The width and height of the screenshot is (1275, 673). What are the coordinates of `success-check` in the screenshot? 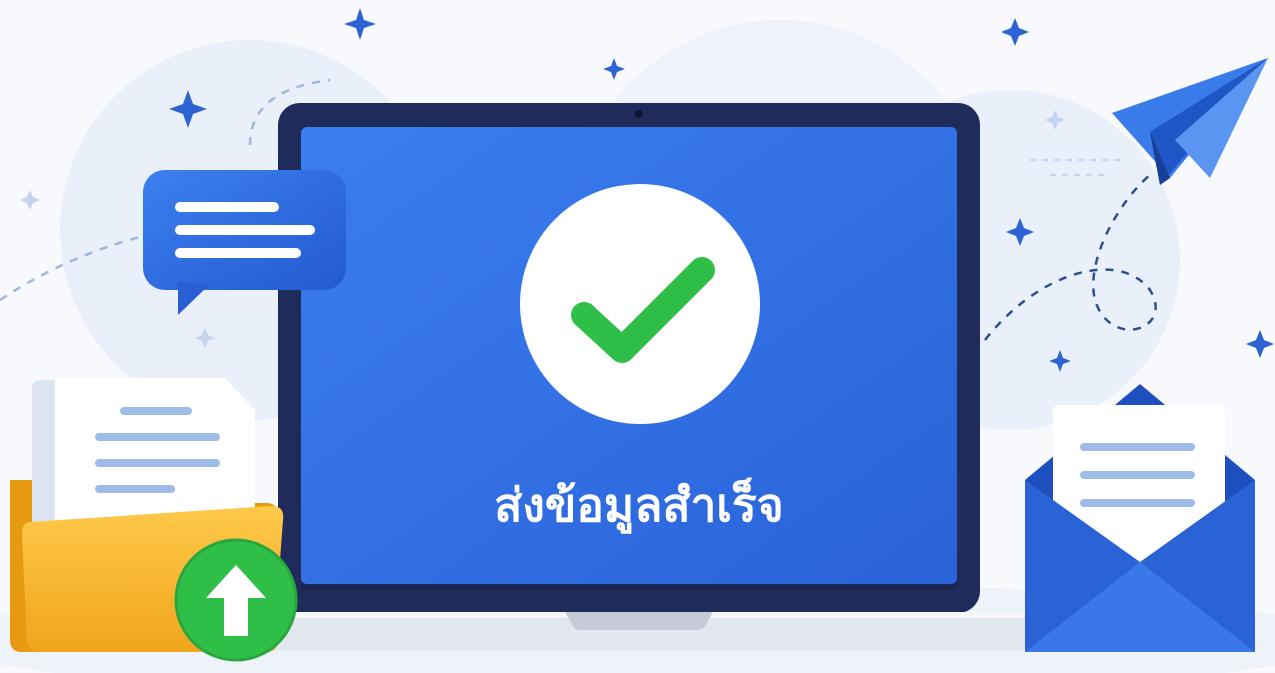 It's located at (640, 304).